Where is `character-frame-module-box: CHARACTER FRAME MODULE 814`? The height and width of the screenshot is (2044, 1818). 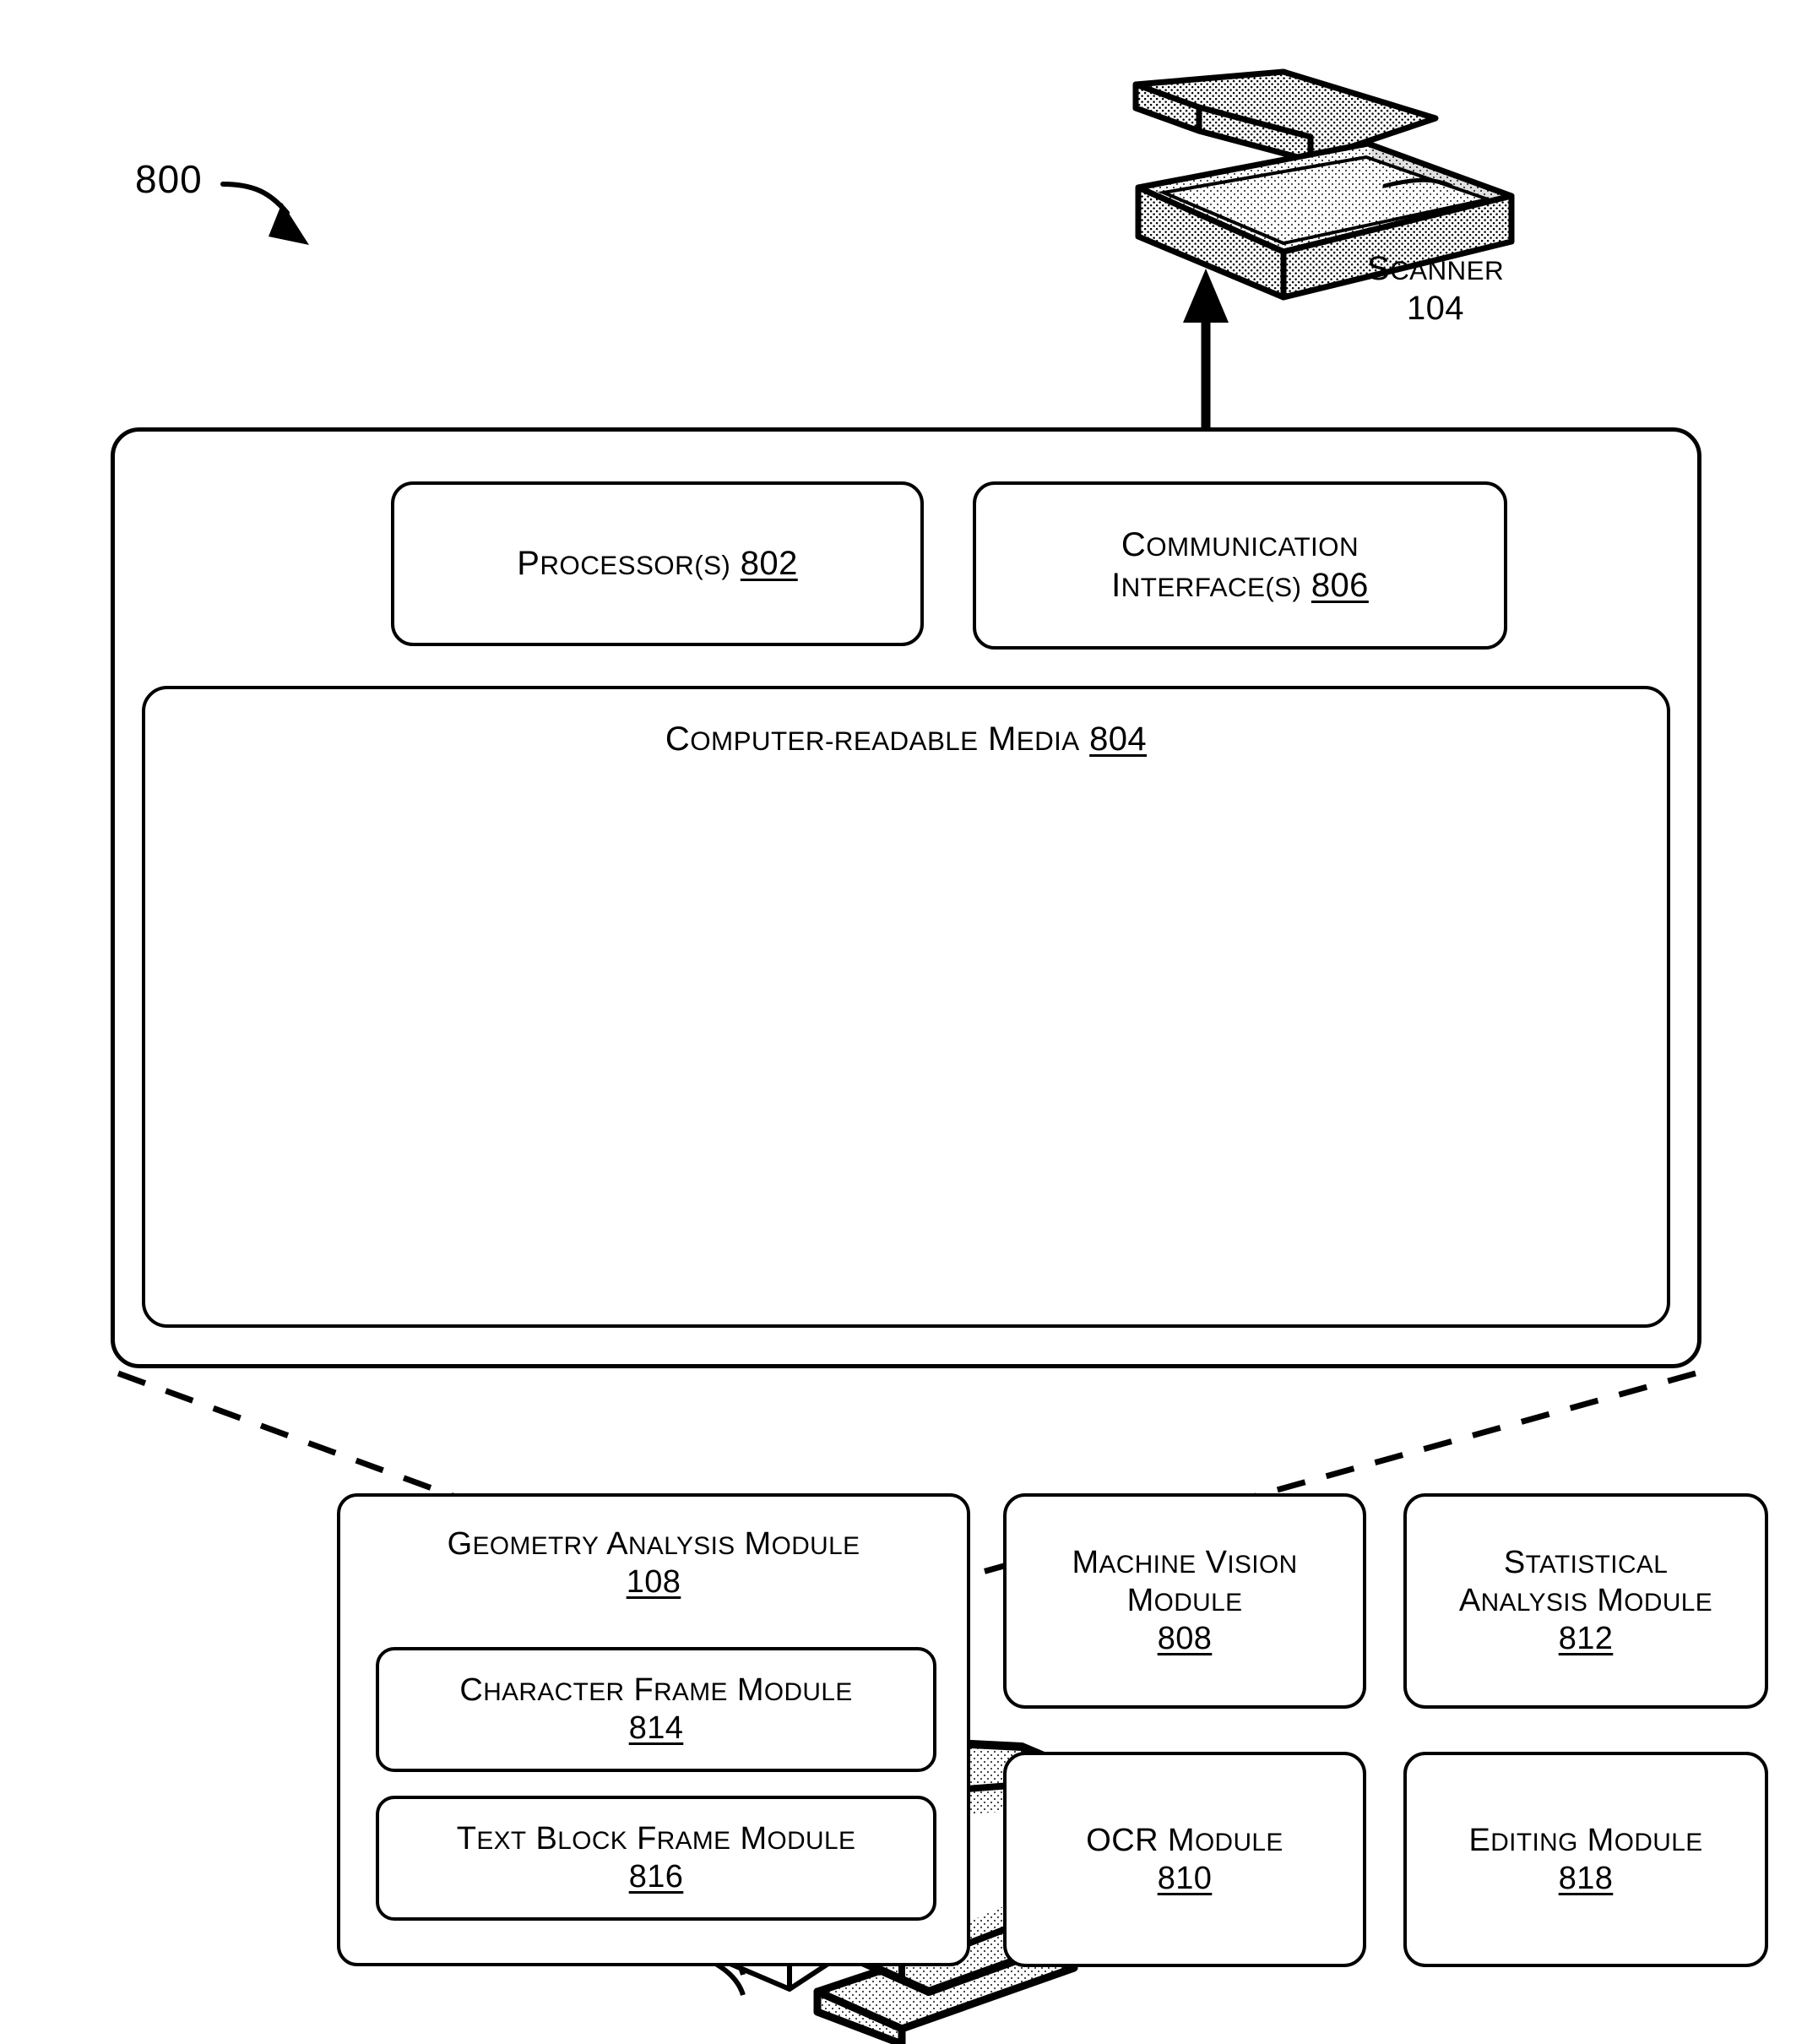 character-frame-module-box: CHARACTER FRAME MODULE 814 is located at coordinates (657, 1711).